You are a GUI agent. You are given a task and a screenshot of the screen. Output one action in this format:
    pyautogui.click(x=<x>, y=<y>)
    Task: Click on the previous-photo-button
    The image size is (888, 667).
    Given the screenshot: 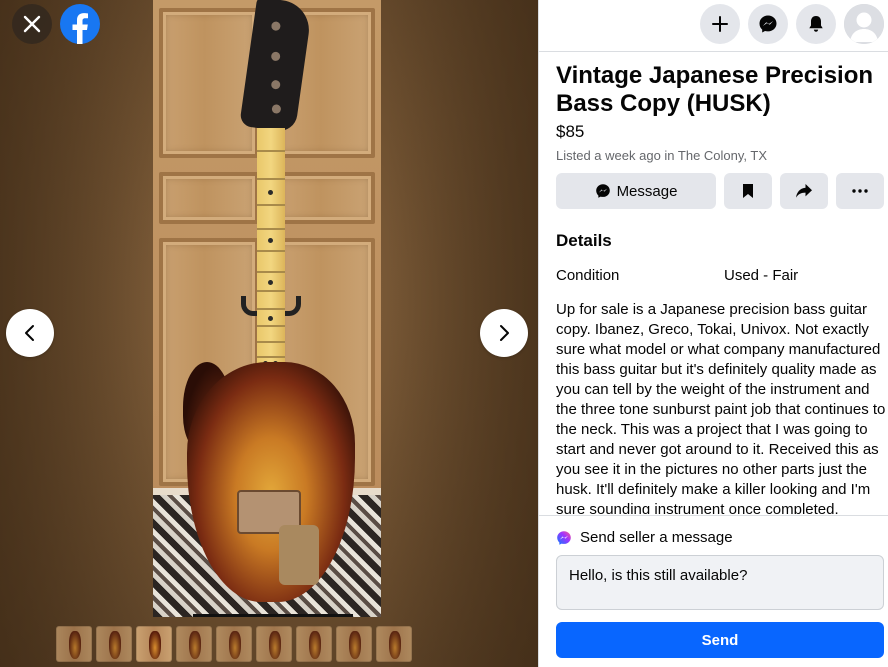 What is the action you would take?
    pyautogui.click(x=30, y=333)
    